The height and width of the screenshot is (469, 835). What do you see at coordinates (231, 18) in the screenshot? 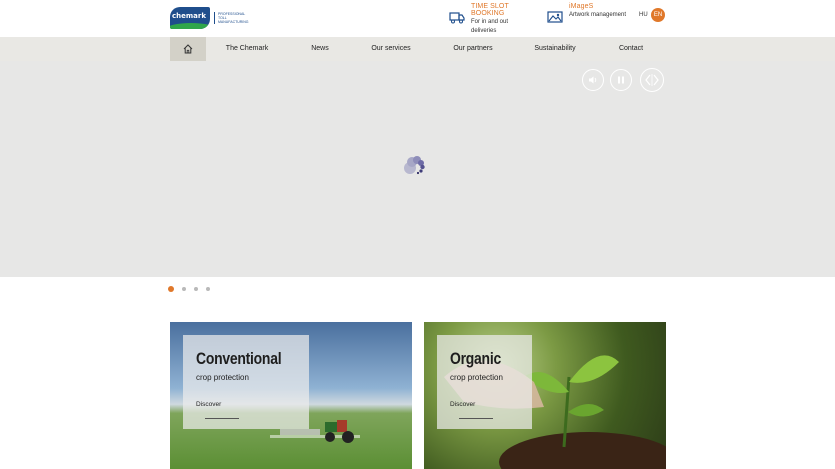
I see `logo-tagline: PROFESSIONAL TOLL MANUFACTURING` at bounding box center [231, 18].